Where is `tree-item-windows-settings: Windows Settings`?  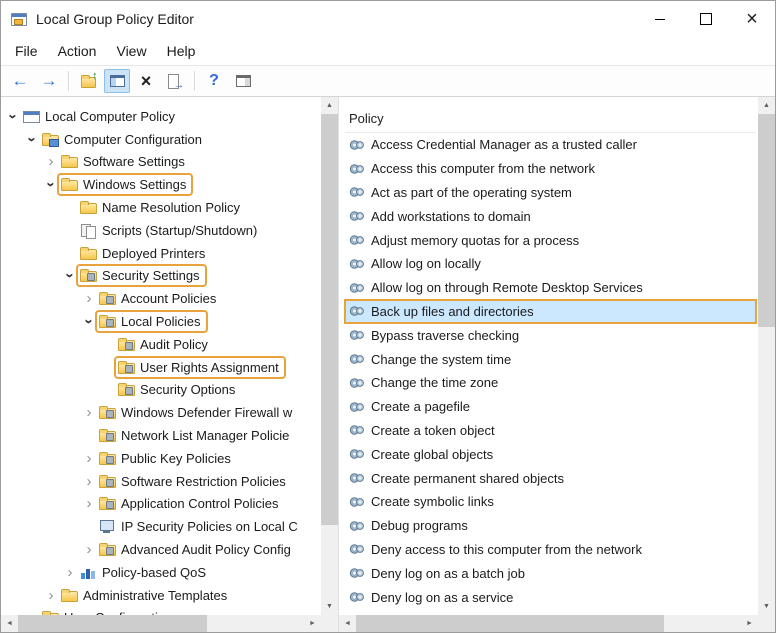
tree-item-windows-settings: Windows Settings is located at coordinates (161, 185).